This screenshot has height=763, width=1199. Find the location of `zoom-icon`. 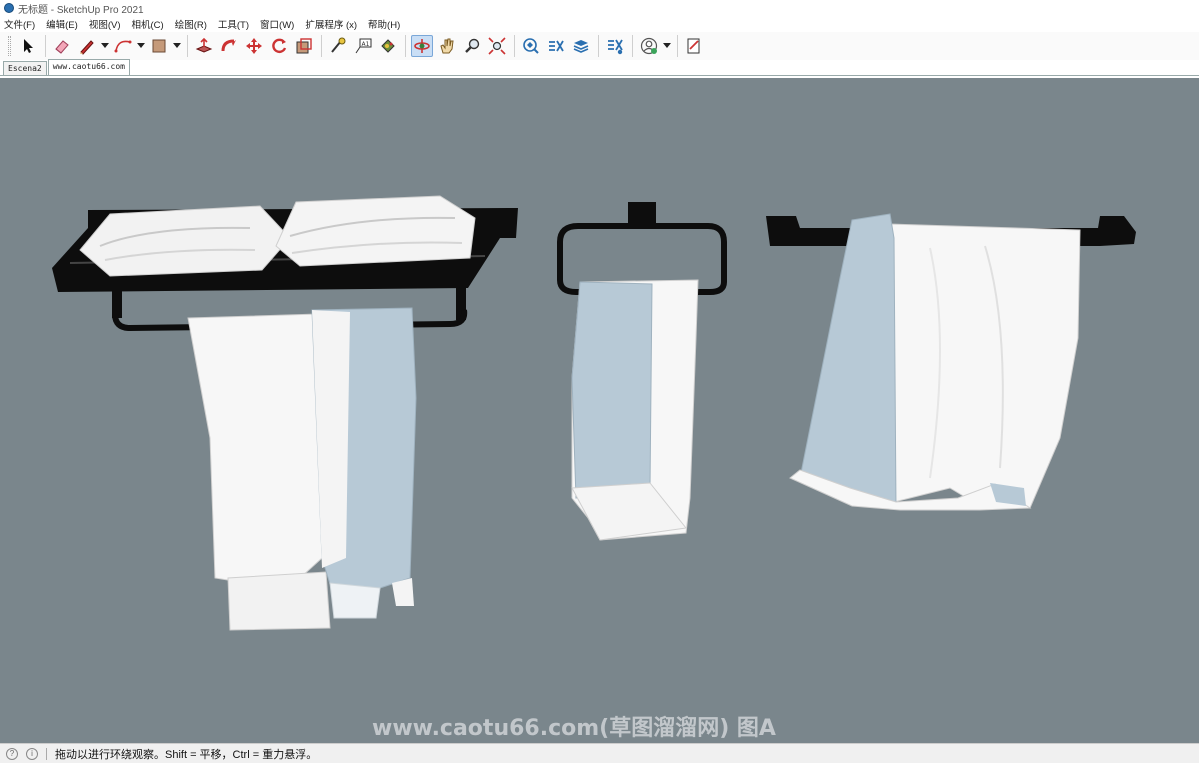

zoom-icon is located at coordinates (472, 46).